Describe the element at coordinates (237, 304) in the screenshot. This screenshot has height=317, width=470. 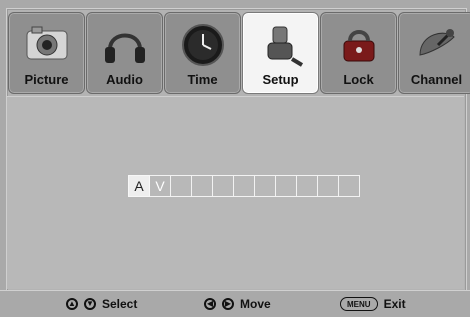
I see `hint-move: ◀ ▶ Move` at that location.